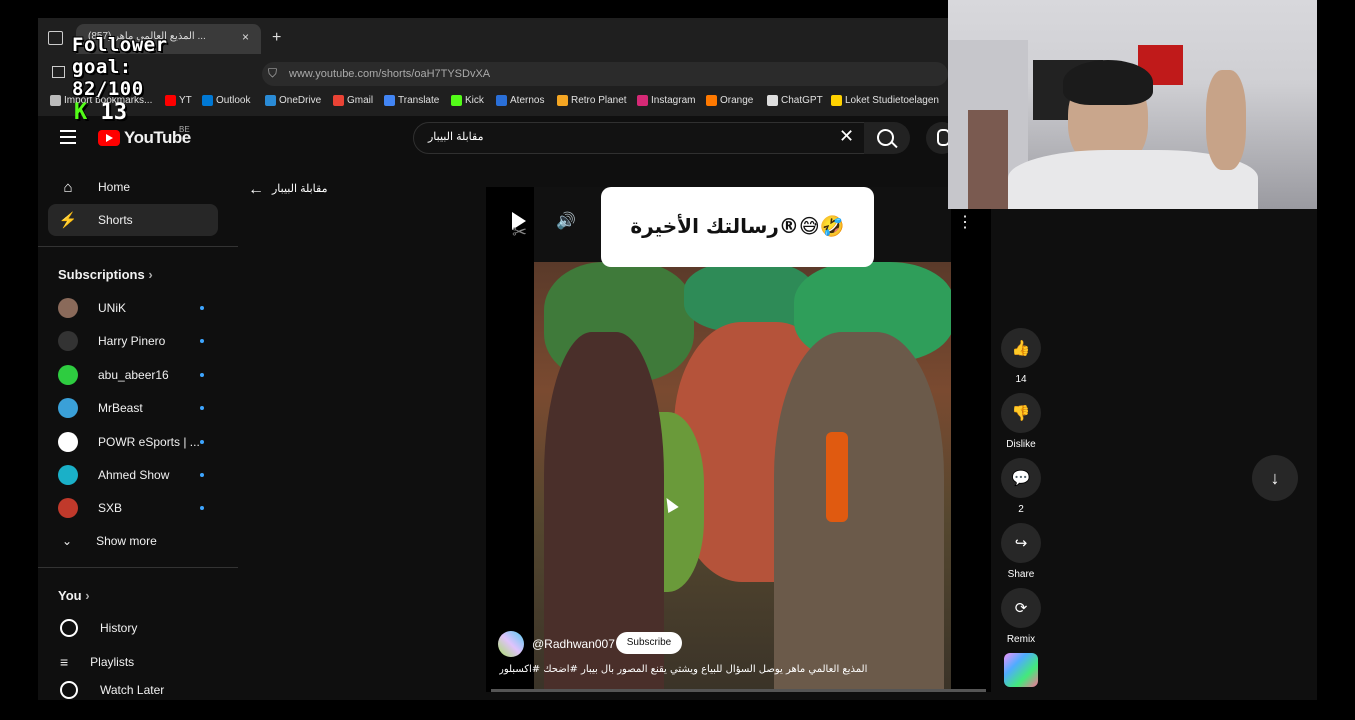  I want to click on remix-button: ⟳, so click(1021, 608).